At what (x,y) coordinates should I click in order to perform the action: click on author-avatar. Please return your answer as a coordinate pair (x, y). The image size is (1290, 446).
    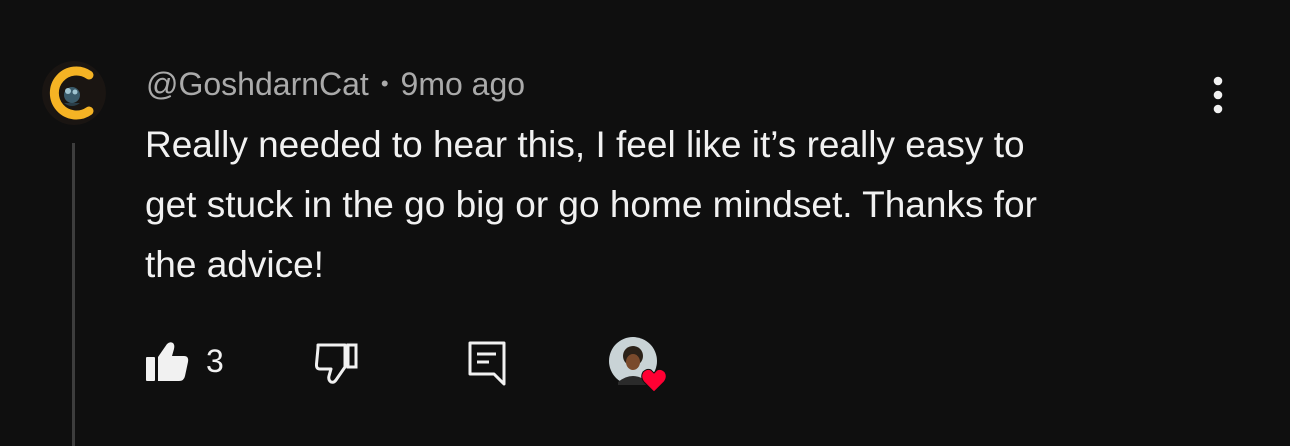
    Looking at the image, I should click on (74, 93).